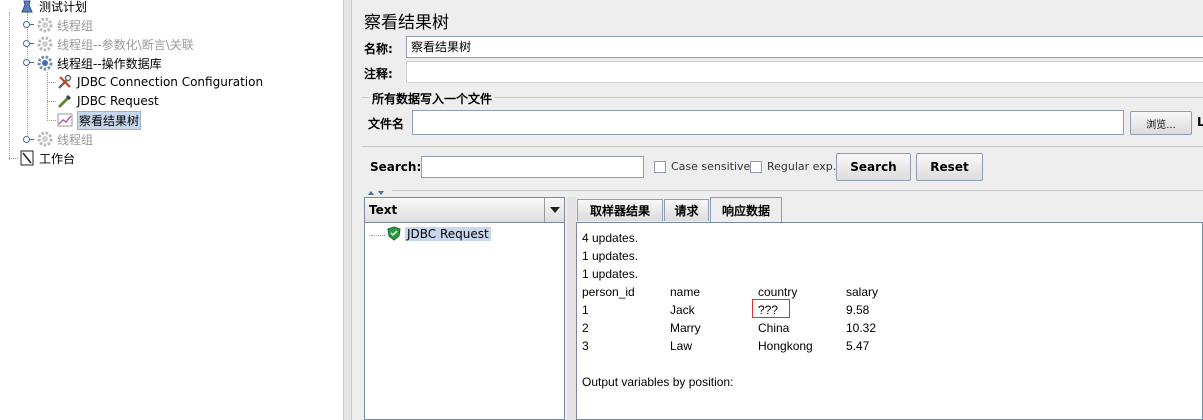 This screenshot has height=420, width=1203. I want to click on tree-node-label: JDBC Request, so click(118, 101).